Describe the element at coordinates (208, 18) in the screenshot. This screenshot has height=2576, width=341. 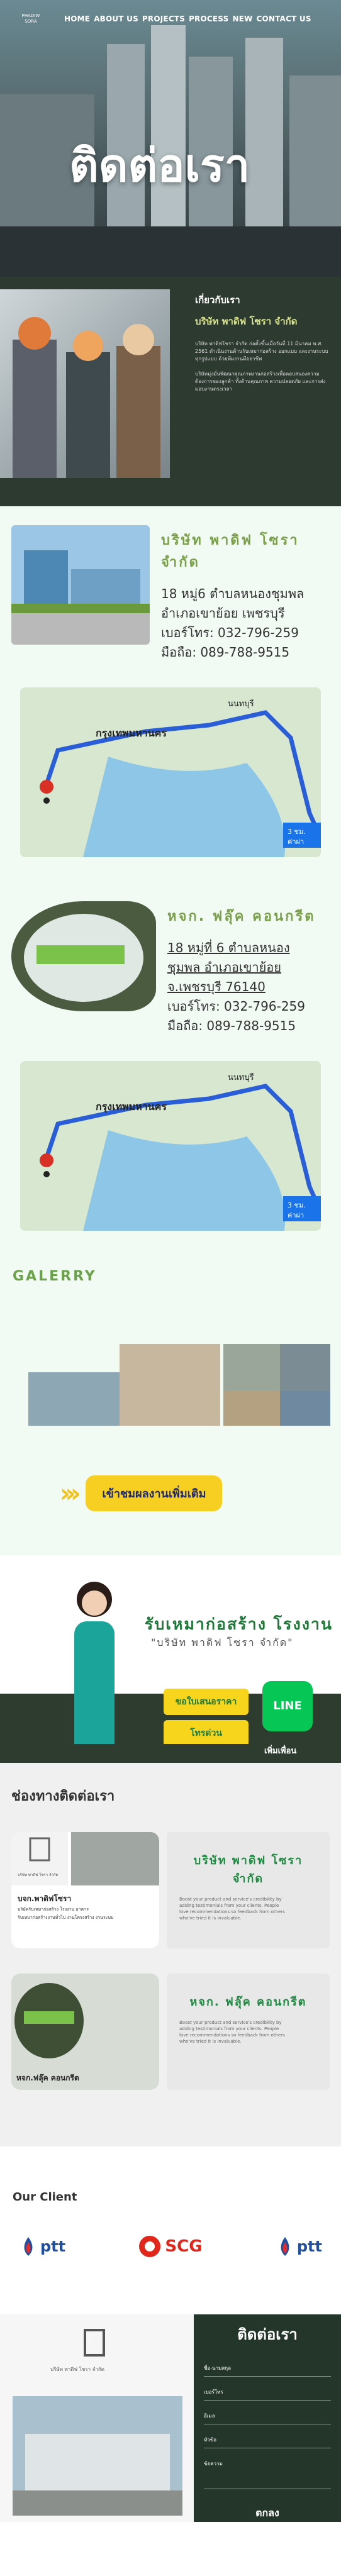
I see `nav-process: PROCESS` at that location.